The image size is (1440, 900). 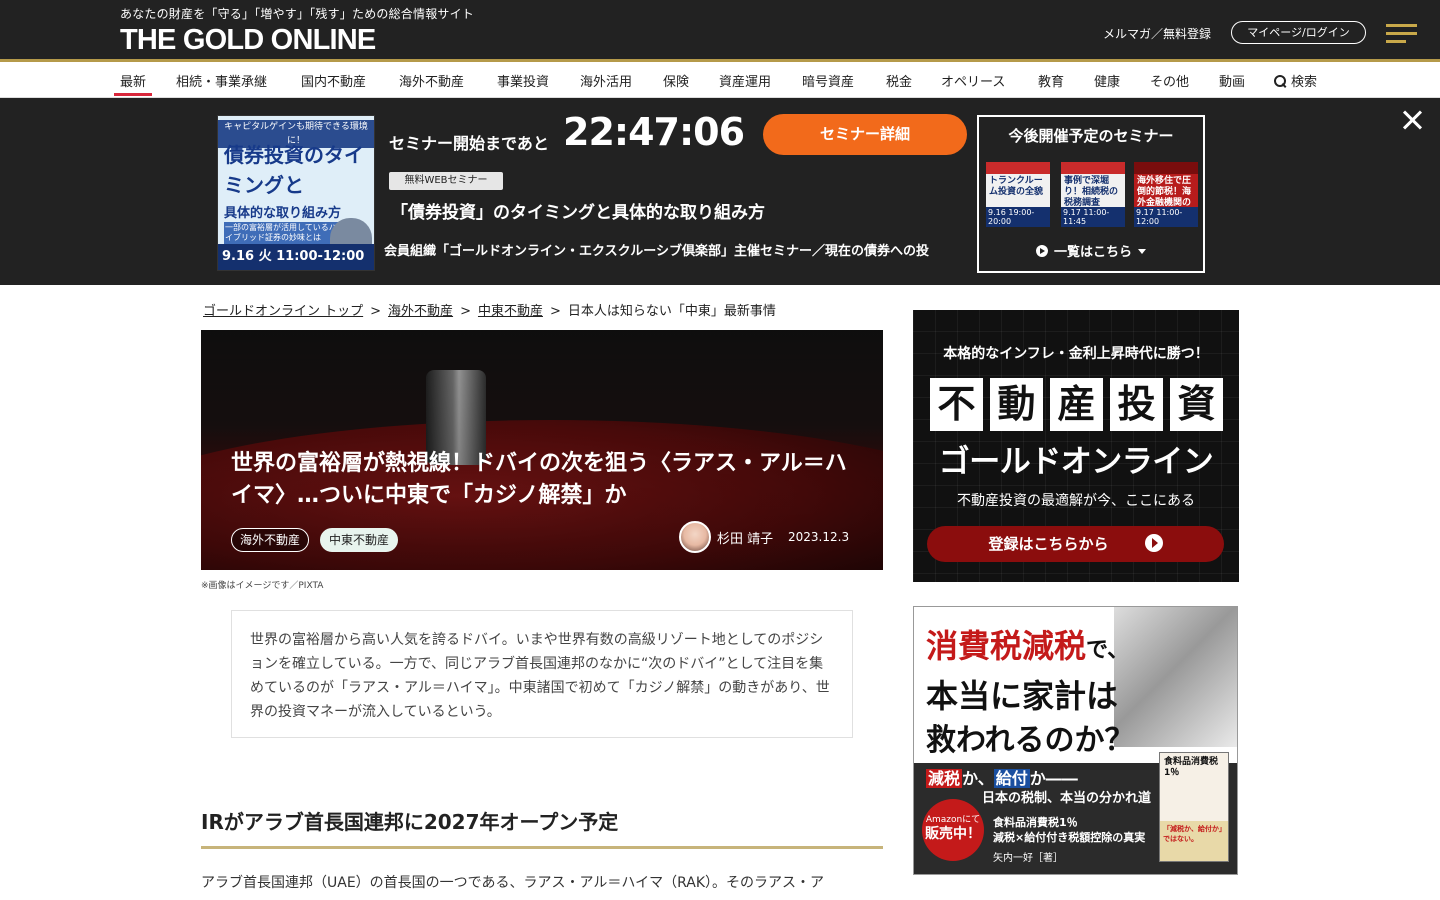 What do you see at coordinates (359, 540) in the screenshot?
I see `tag-middle-east-realestate: 中東不動産` at bounding box center [359, 540].